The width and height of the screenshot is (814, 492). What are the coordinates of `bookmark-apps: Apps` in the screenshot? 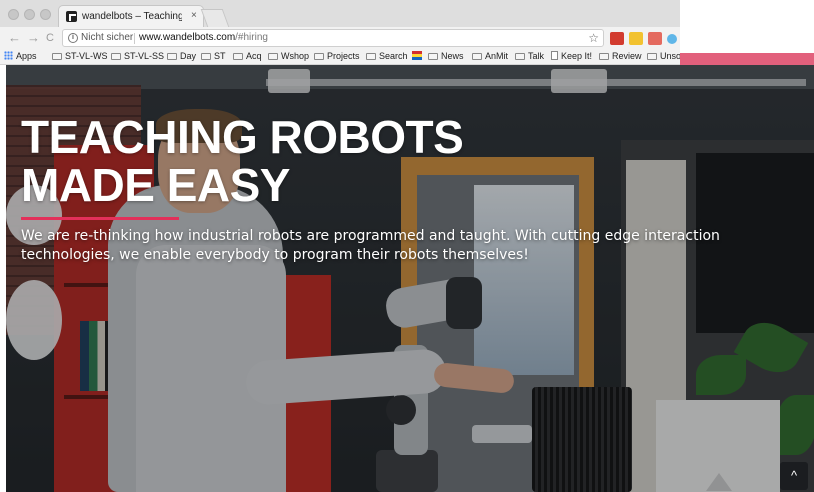 It's located at (20, 56).